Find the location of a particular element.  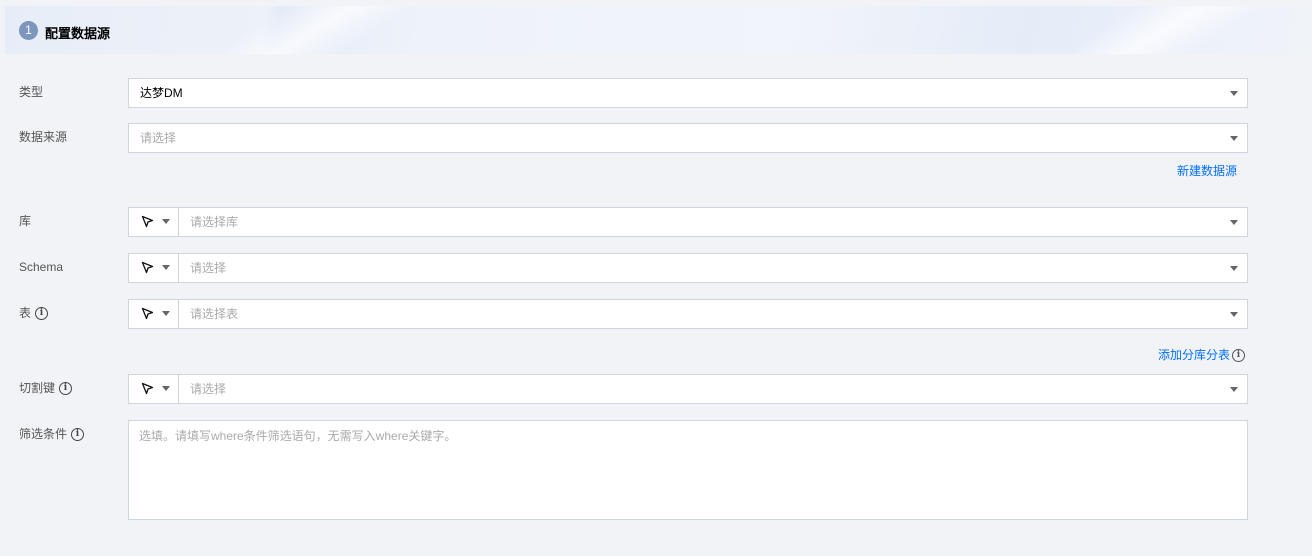

database-label: 库 is located at coordinates (25, 221).